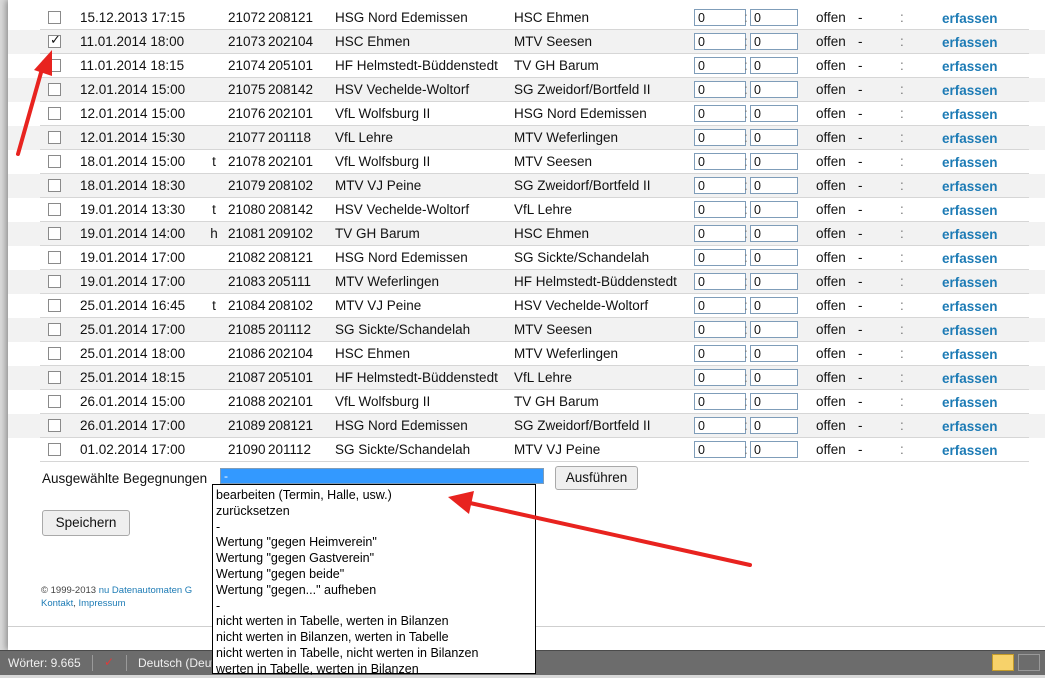 Image resolution: width=1045 pixels, height=678 pixels. Describe the element at coordinates (374, 670) in the screenshot. I see `dropdown-option: werten in Tabelle, werten in Bilanzen` at that location.